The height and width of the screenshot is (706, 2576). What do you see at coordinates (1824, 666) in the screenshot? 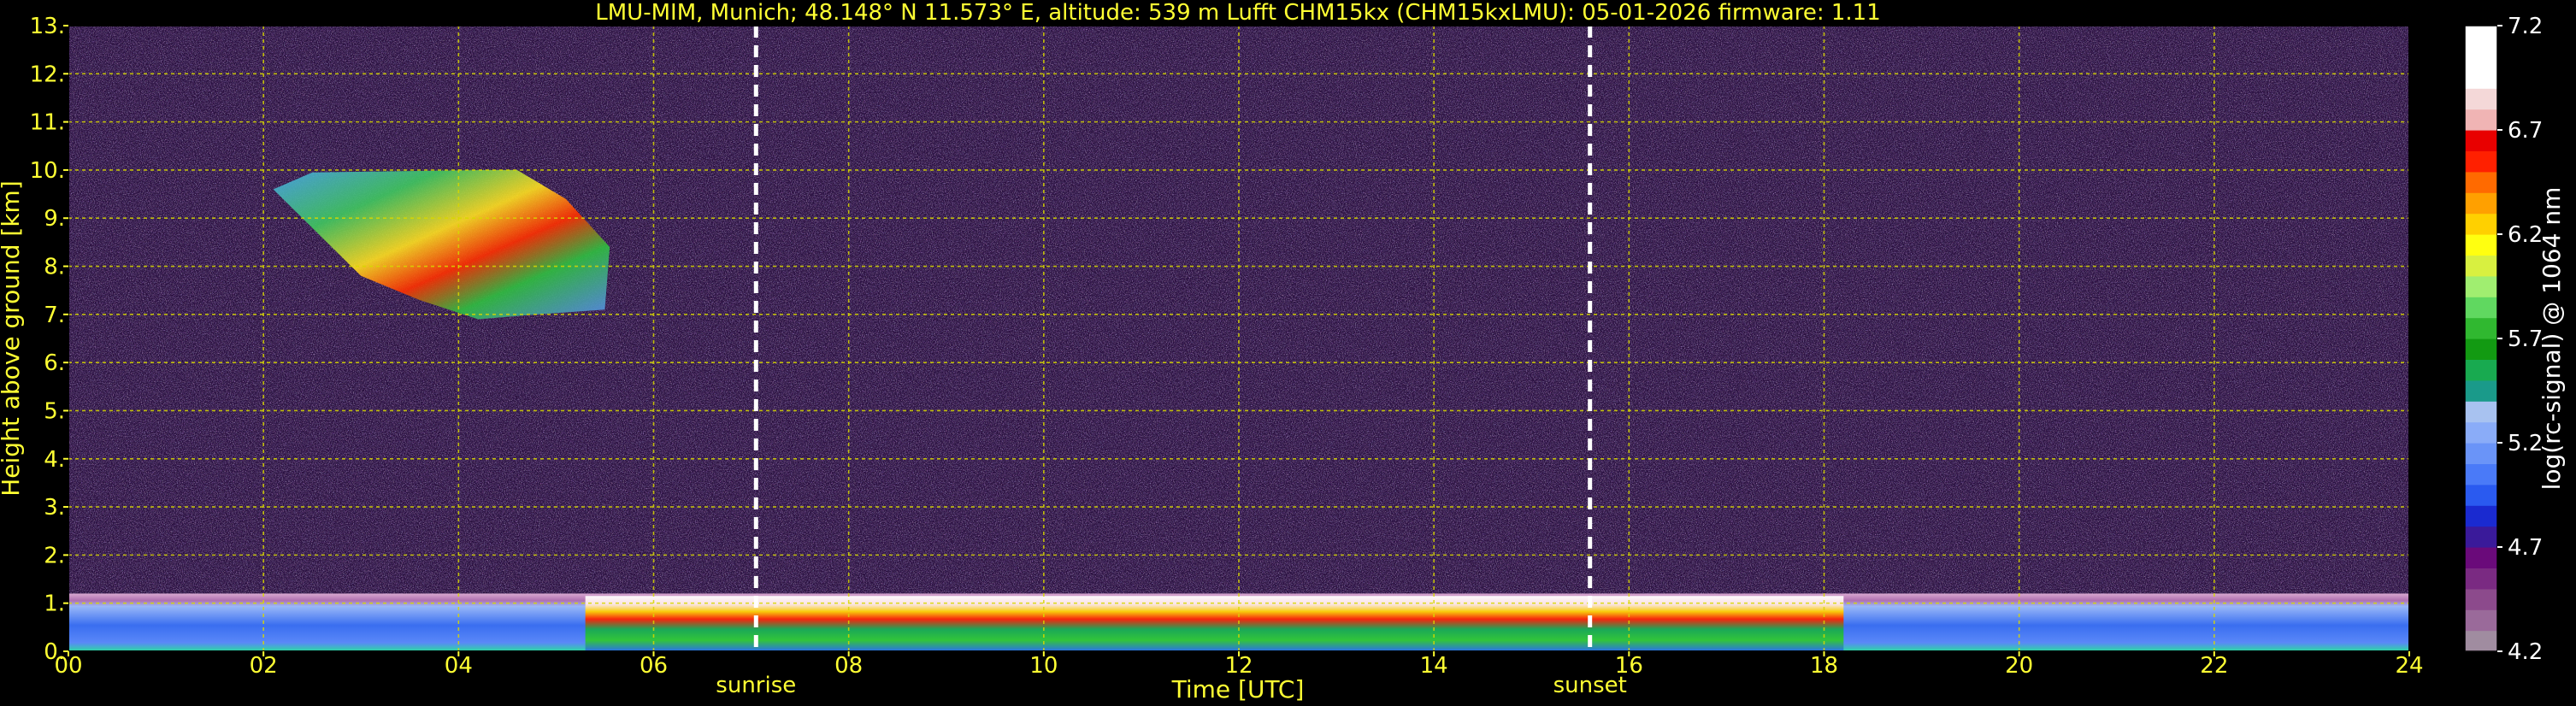
I see `x-tick-label: 18` at bounding box center [1824, 666].